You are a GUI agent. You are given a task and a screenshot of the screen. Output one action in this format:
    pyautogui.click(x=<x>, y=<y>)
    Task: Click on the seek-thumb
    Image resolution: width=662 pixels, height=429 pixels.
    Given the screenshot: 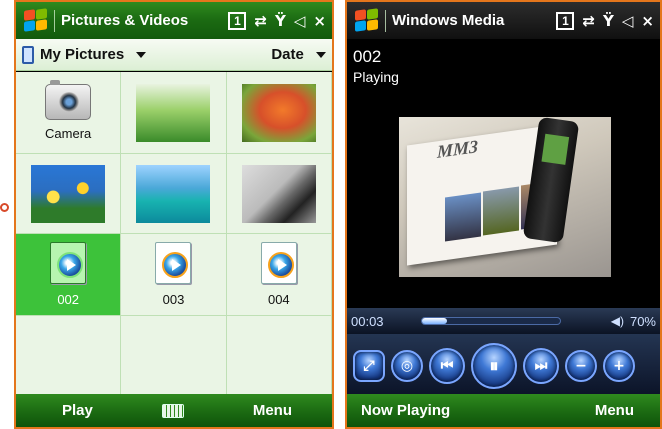 What is the action you would take?
    pyautogui.click(x=434, y=321)
    